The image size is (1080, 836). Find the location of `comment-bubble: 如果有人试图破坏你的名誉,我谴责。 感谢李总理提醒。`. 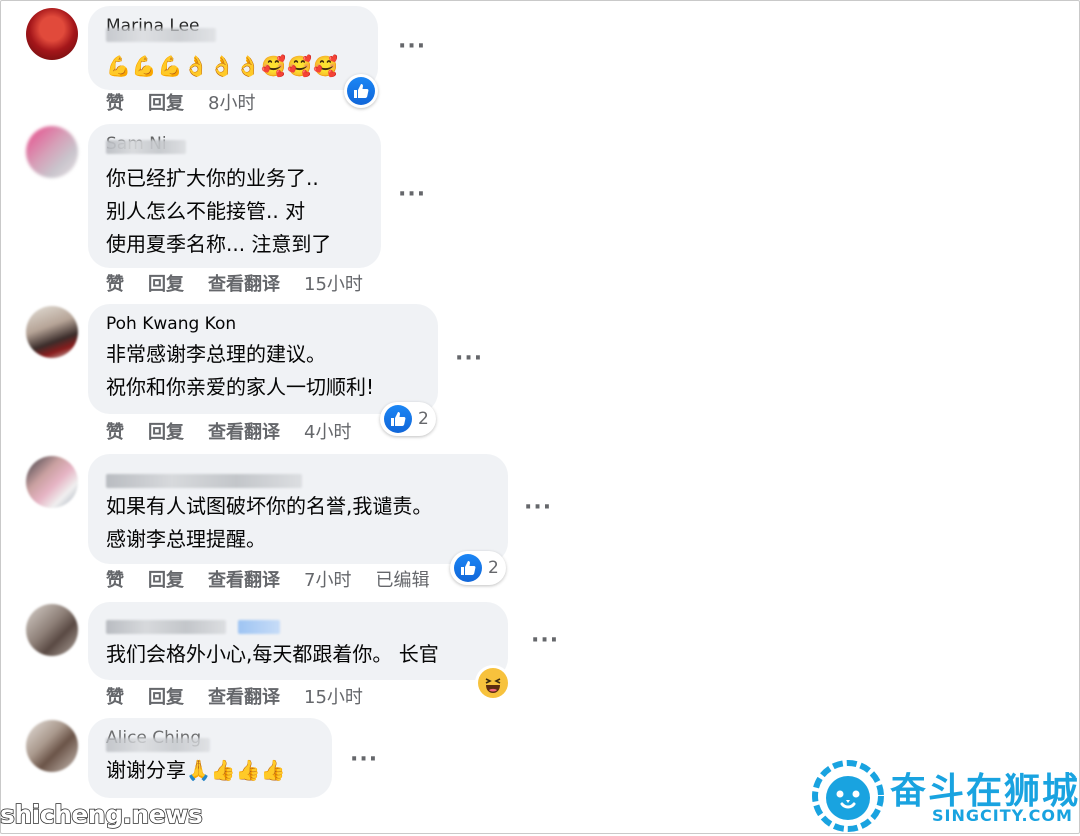

comment-bubble: 如果有人试图破坏你的名誉,我谴责。 感谢李总理提醒。 is located at coordinates (298, 509).